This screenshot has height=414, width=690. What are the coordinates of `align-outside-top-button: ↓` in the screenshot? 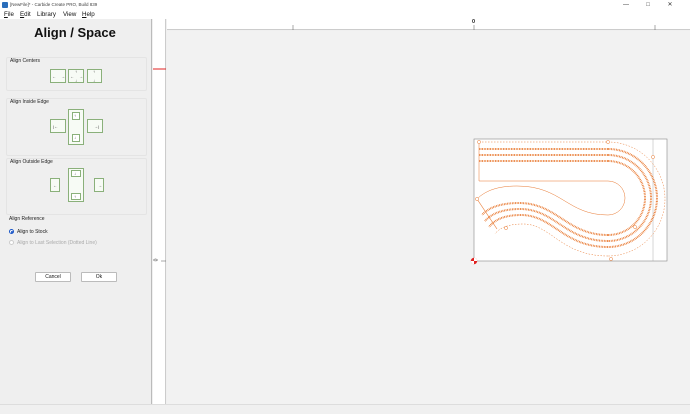 It's located at (76, 173).